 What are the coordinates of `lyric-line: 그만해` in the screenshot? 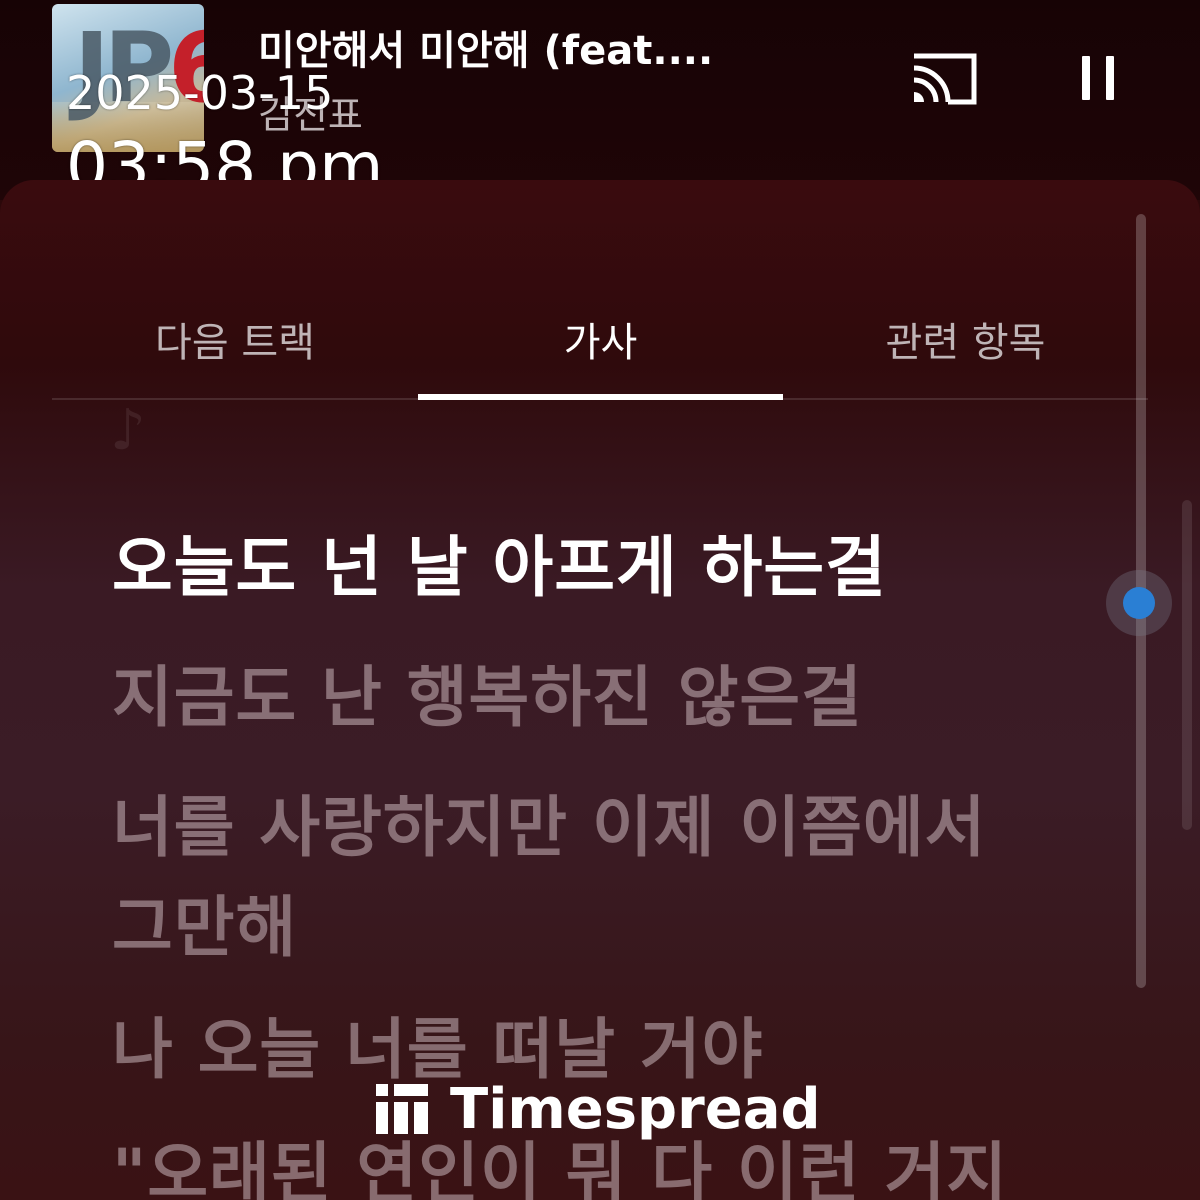 It's located at (204, 922).